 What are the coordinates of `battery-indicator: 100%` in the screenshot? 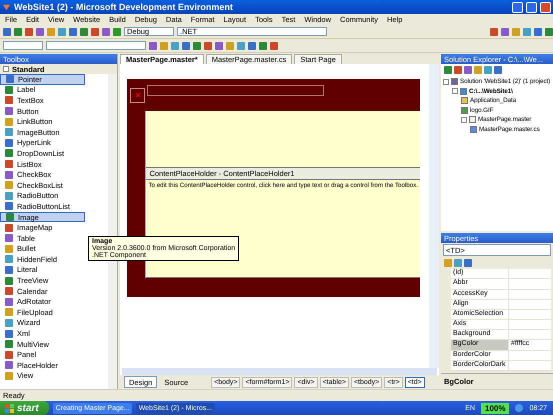 It's located at (495, 408).